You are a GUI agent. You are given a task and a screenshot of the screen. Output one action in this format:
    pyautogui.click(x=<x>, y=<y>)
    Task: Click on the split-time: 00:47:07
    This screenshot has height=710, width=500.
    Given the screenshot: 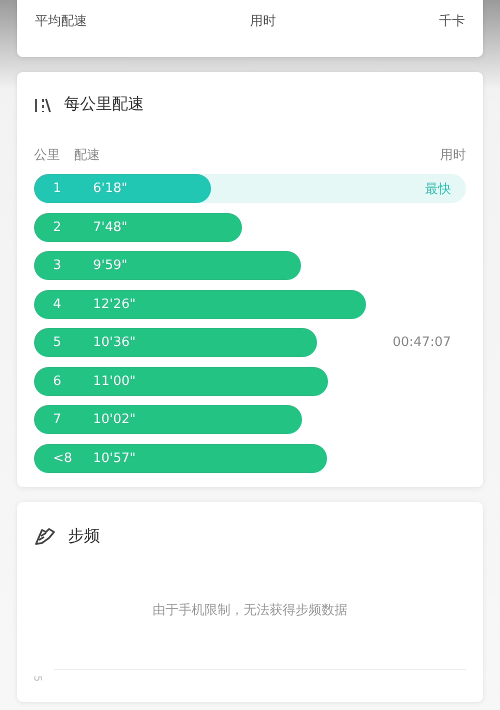 What is the action you would take?
    pyautogui.click(x=421, y=342)
    